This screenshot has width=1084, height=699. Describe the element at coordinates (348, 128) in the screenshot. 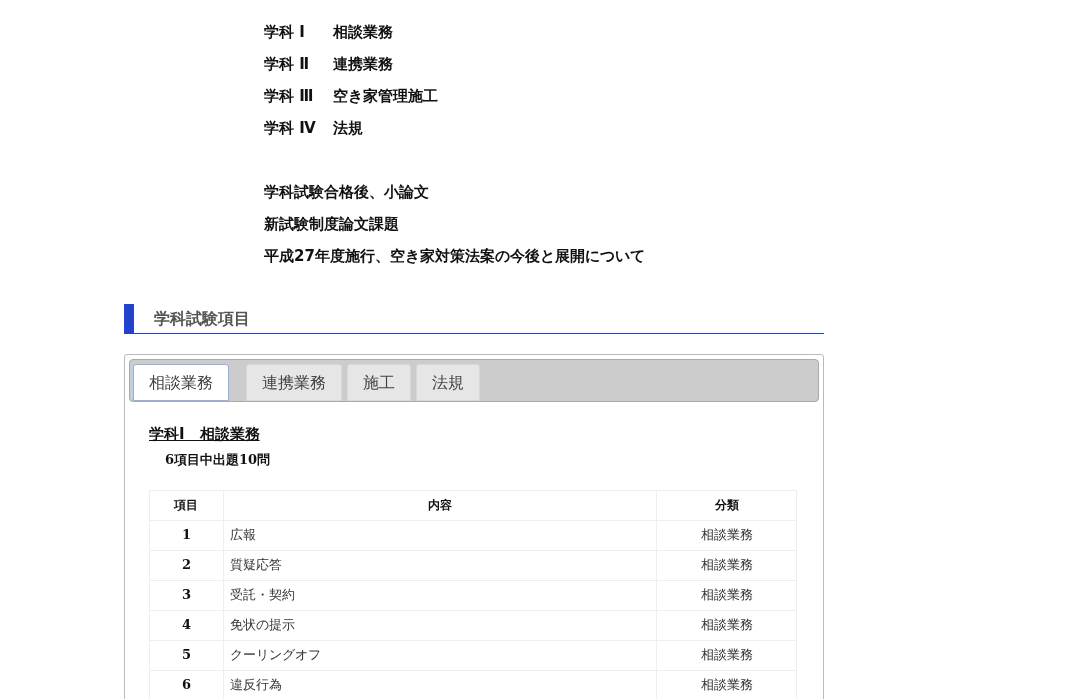

I see `subject-name: 法規` at that location.